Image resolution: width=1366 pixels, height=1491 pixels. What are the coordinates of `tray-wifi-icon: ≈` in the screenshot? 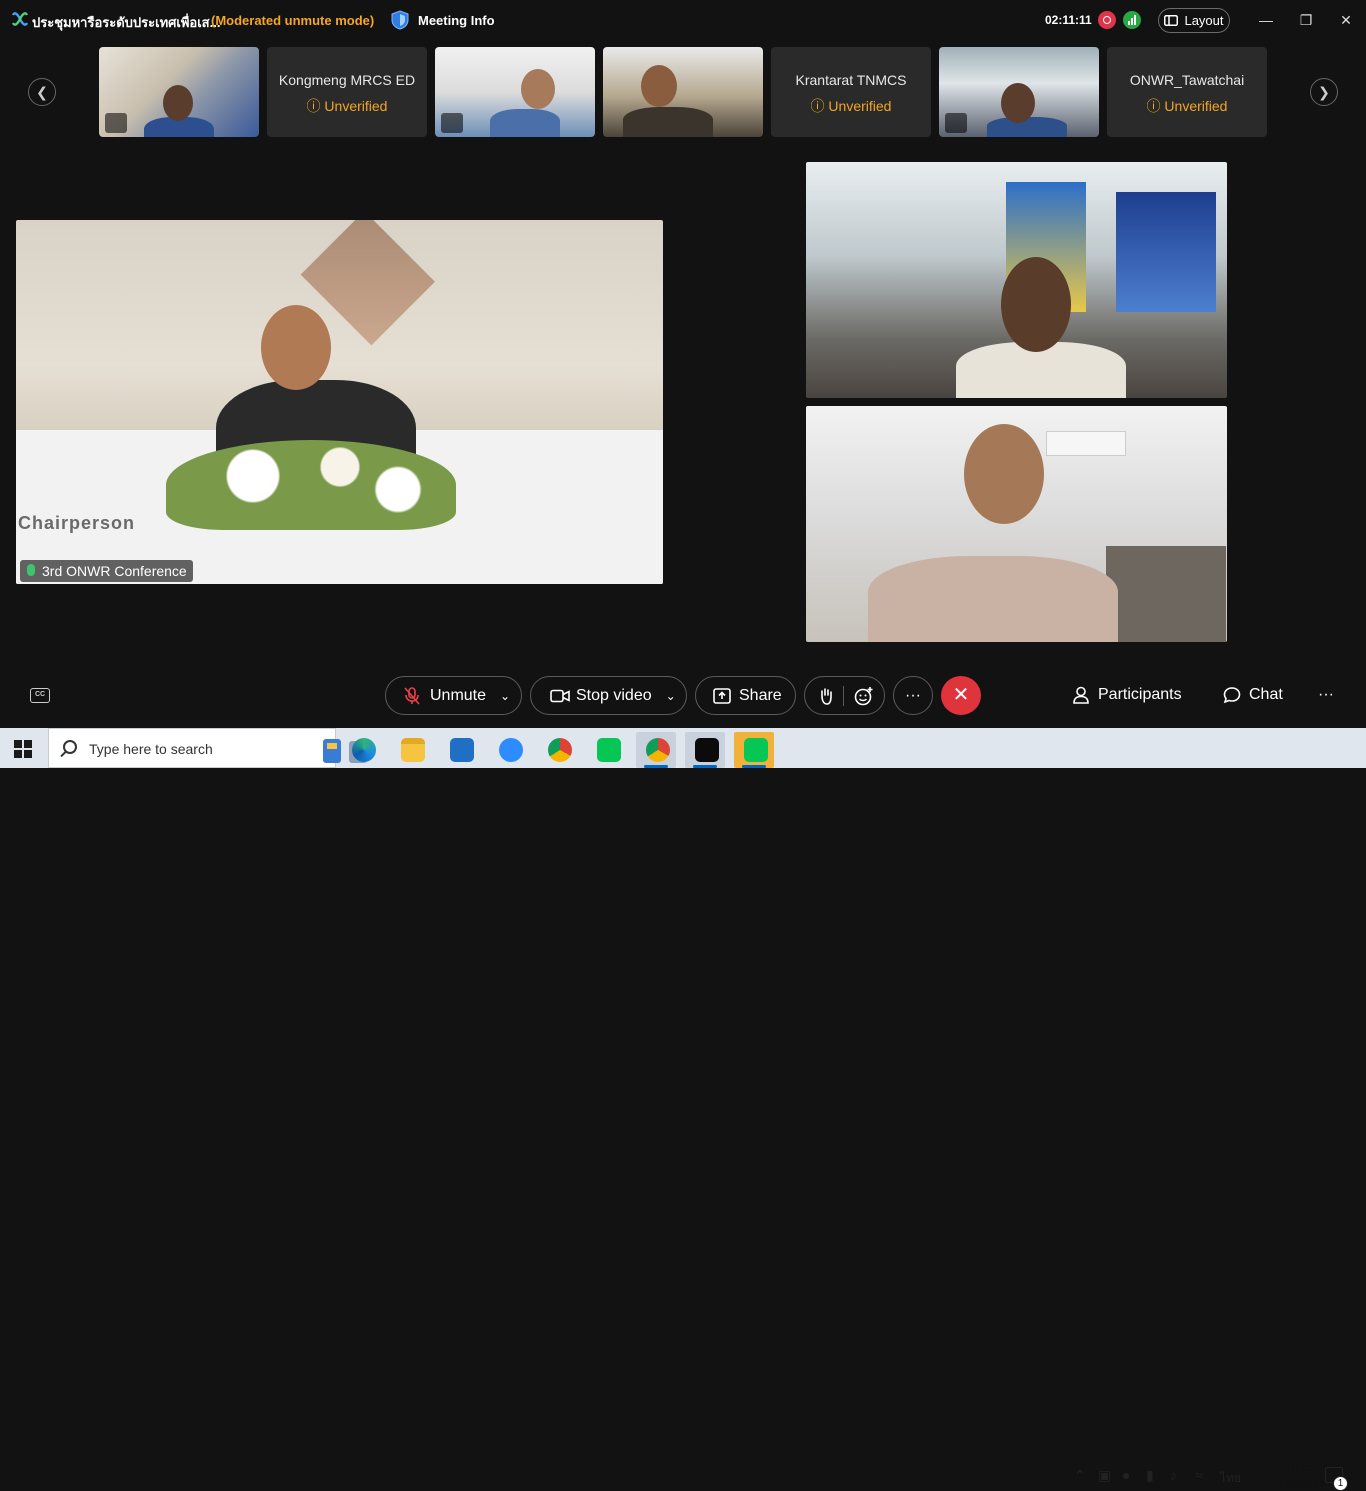 It's located at (1199, 1475).